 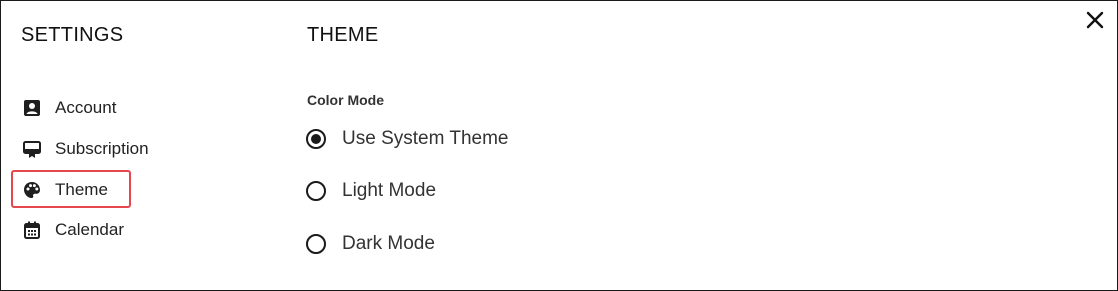 I want to click on calendar-icon, so click(x=32, y=230).